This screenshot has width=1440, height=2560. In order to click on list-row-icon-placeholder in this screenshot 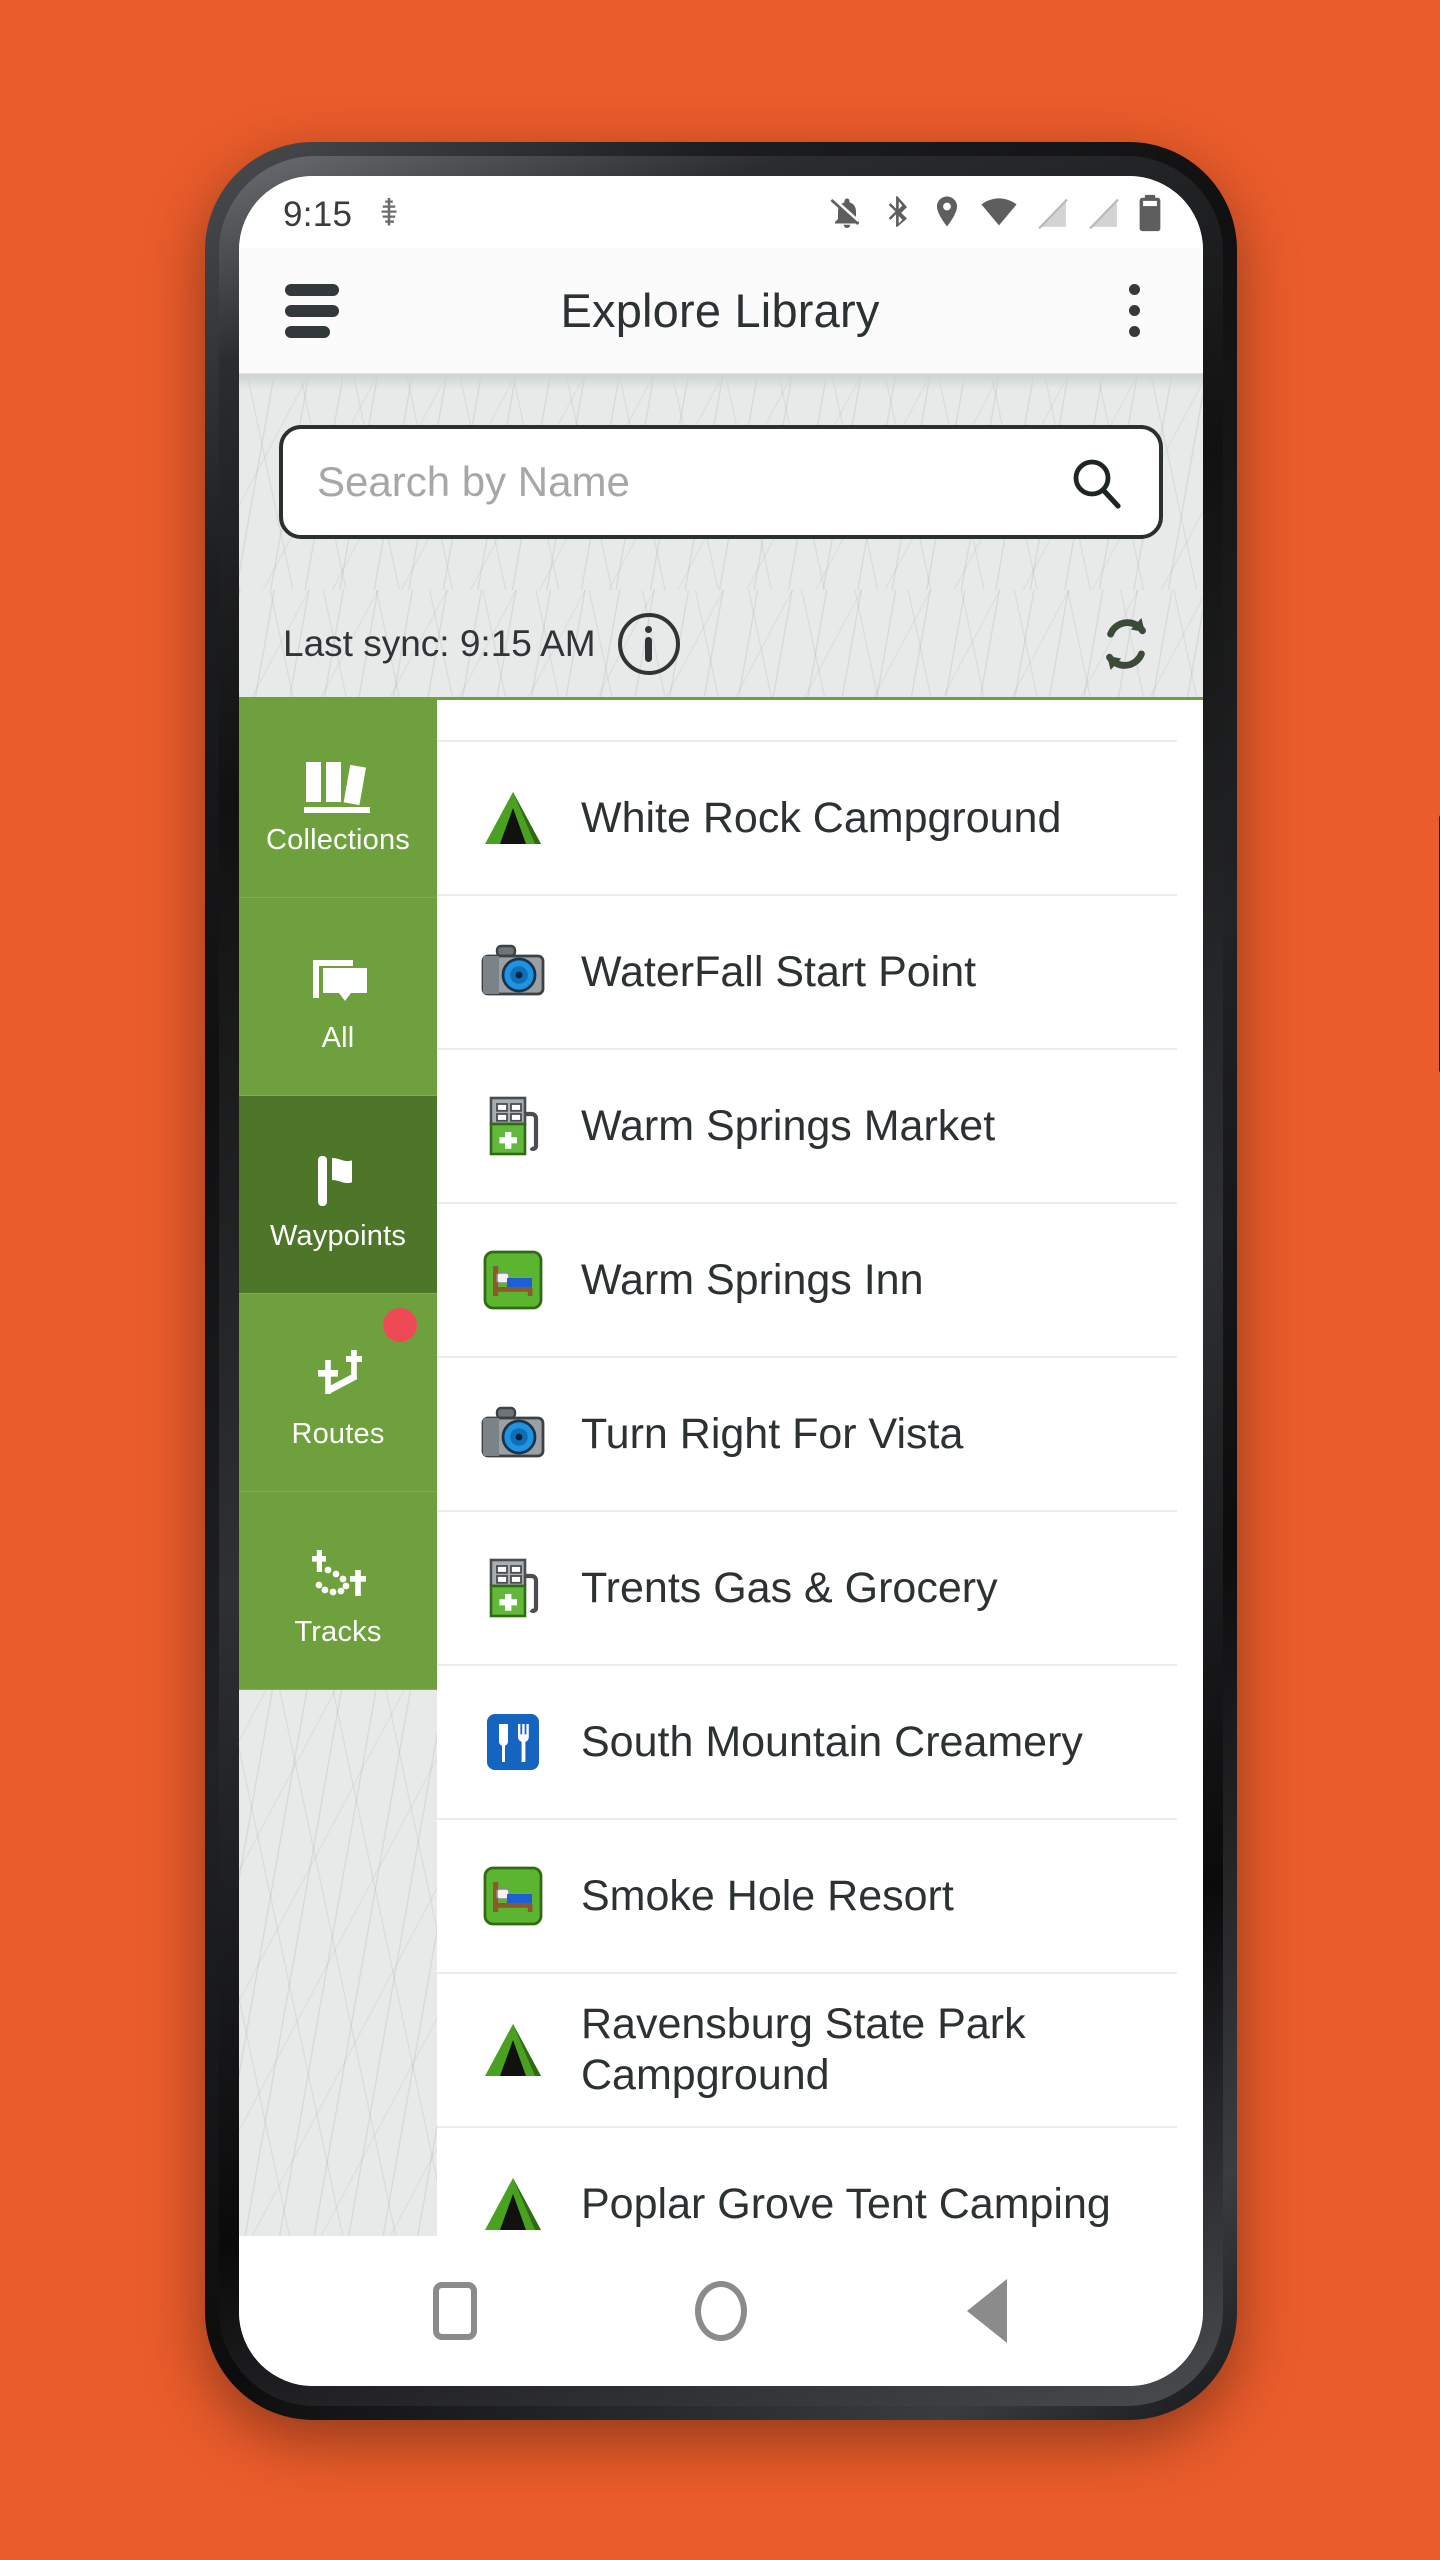, I will do `click(513, 720)`.